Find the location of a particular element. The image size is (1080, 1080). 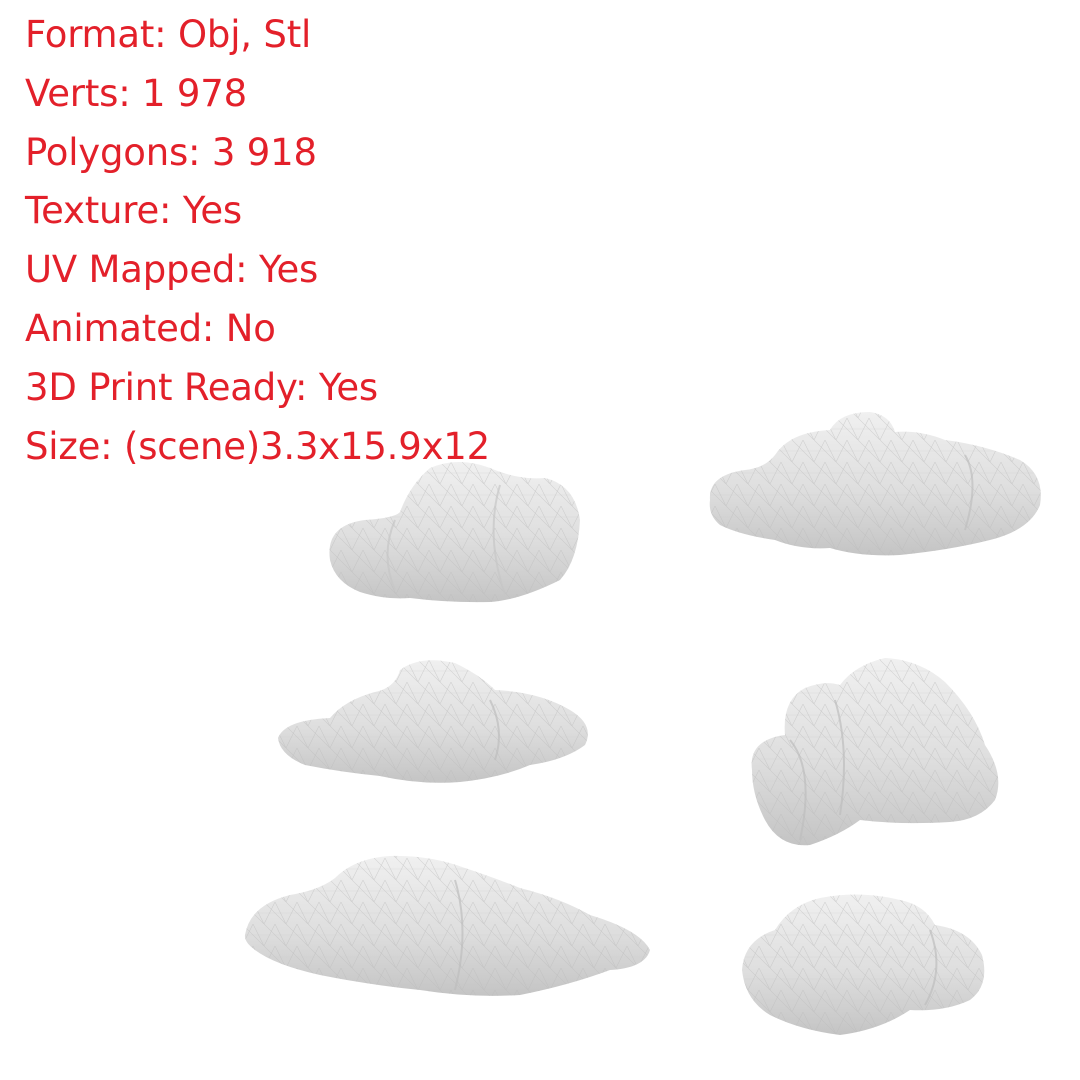

spec-print-ready: 3D Print Ready: Yes is located at coordinates (201, 387).